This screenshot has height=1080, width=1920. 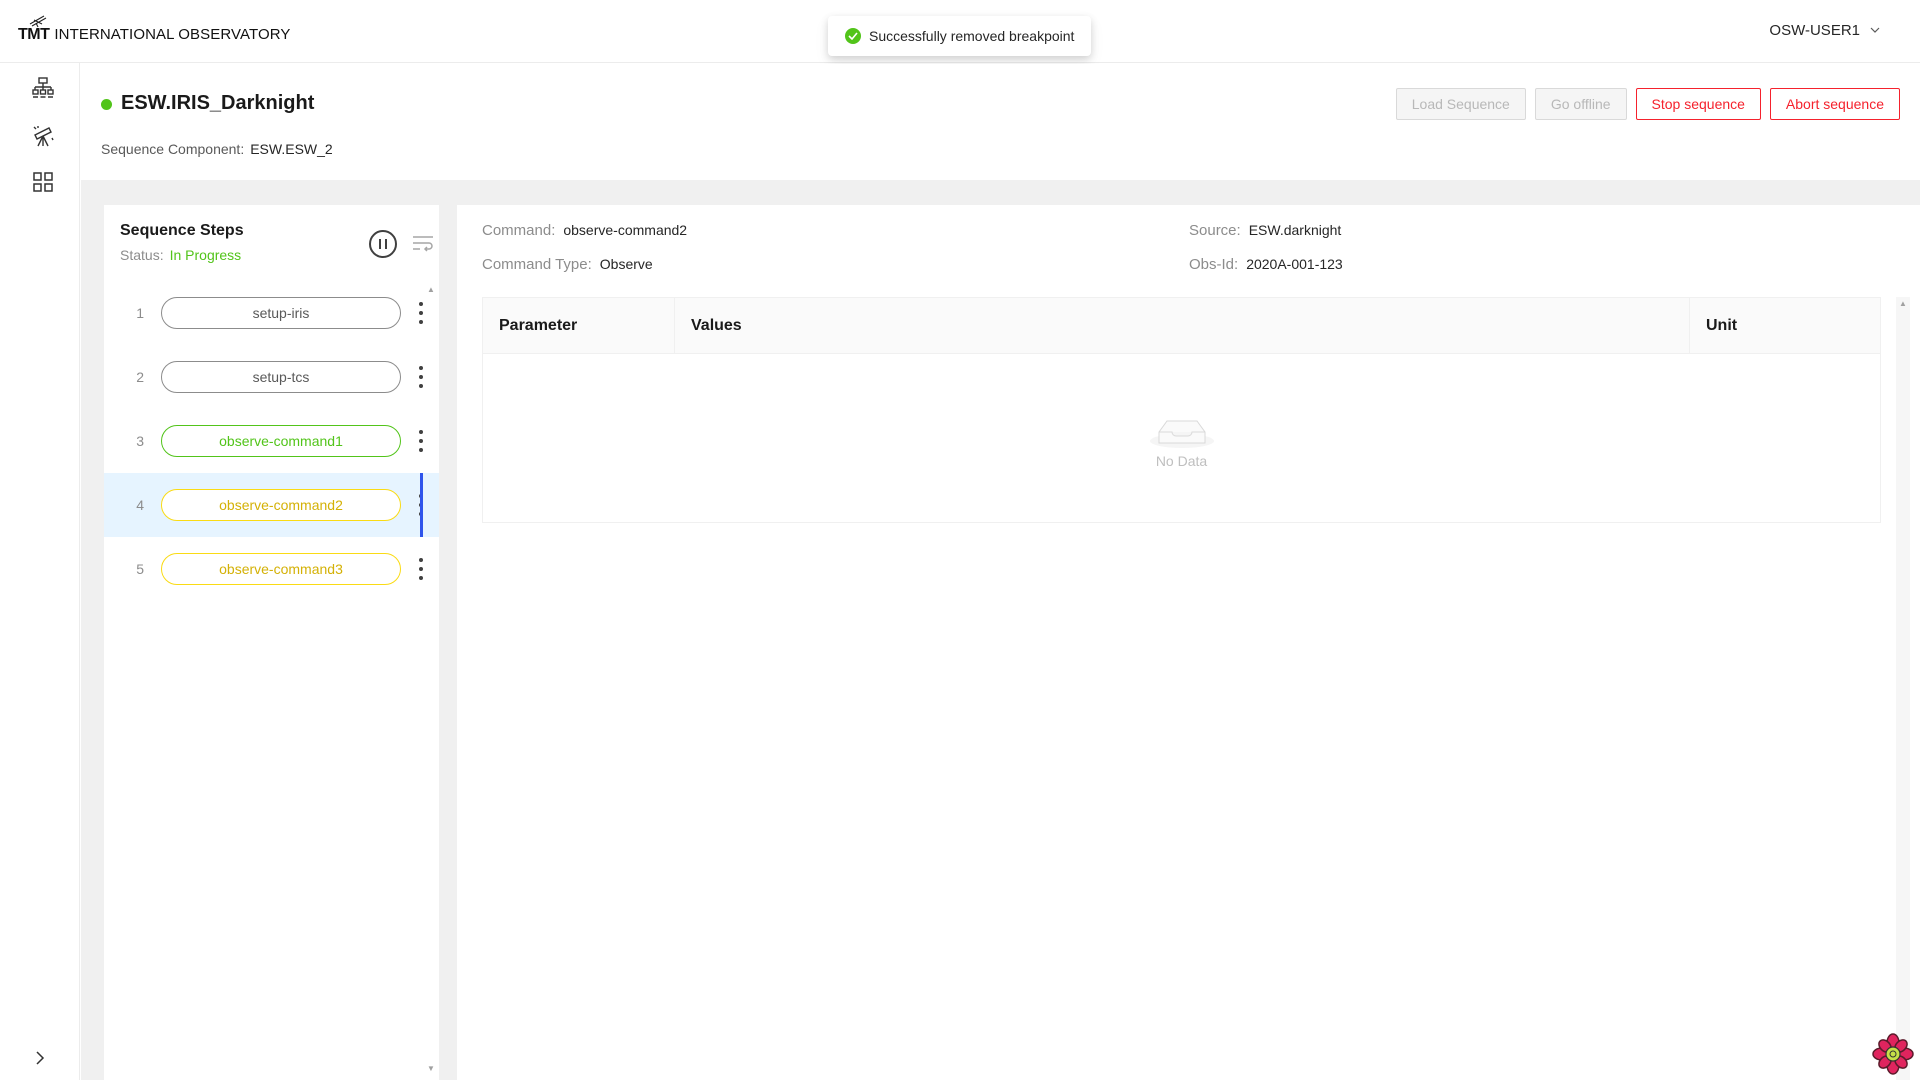 What do you see at coordinates (386, 244) in the screenshot?
I see `pause-icon-bar` at bounding box center [386, 244].